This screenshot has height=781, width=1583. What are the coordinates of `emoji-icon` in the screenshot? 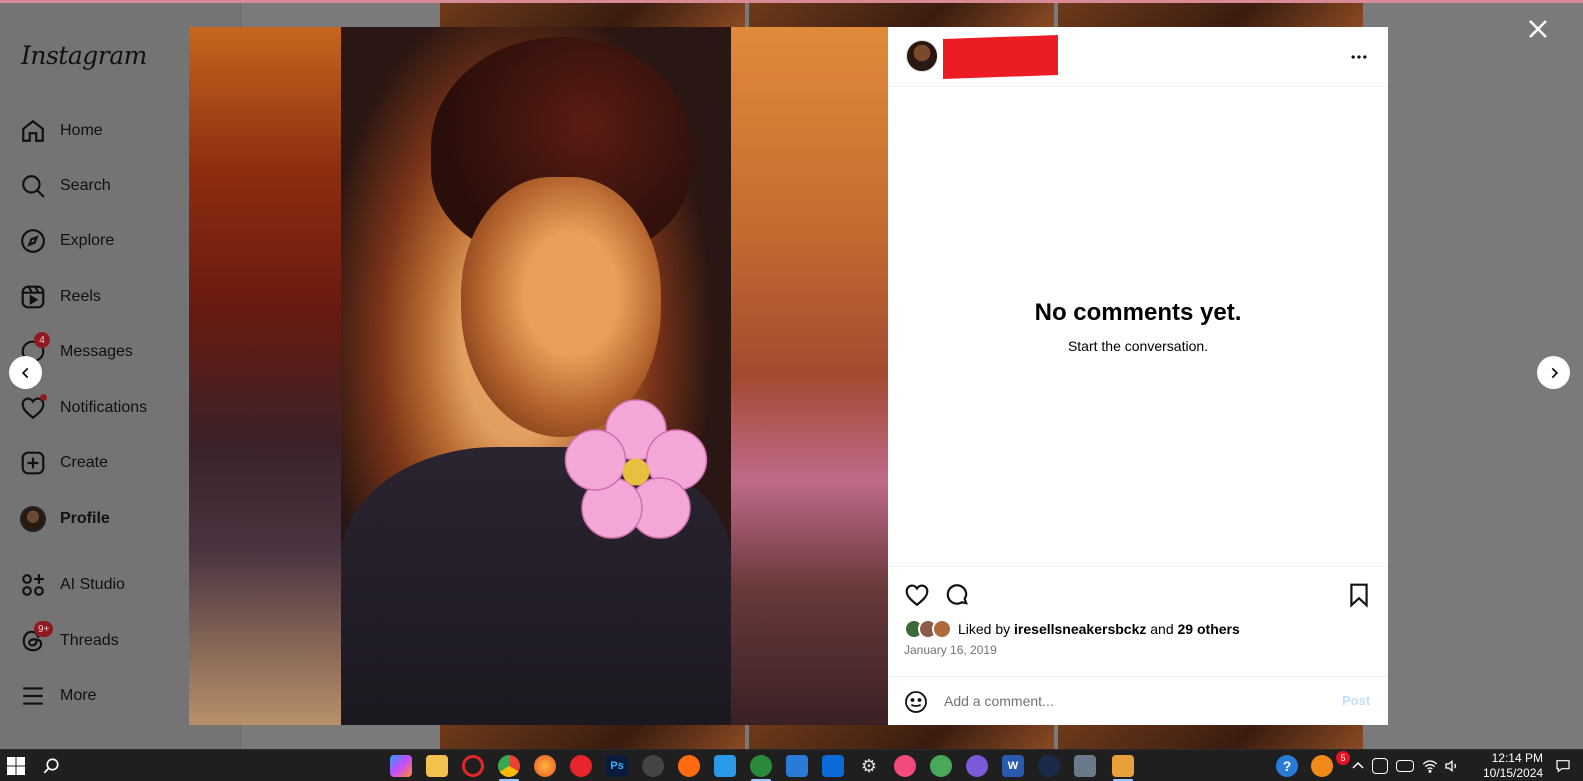 It's located at (916, 702).